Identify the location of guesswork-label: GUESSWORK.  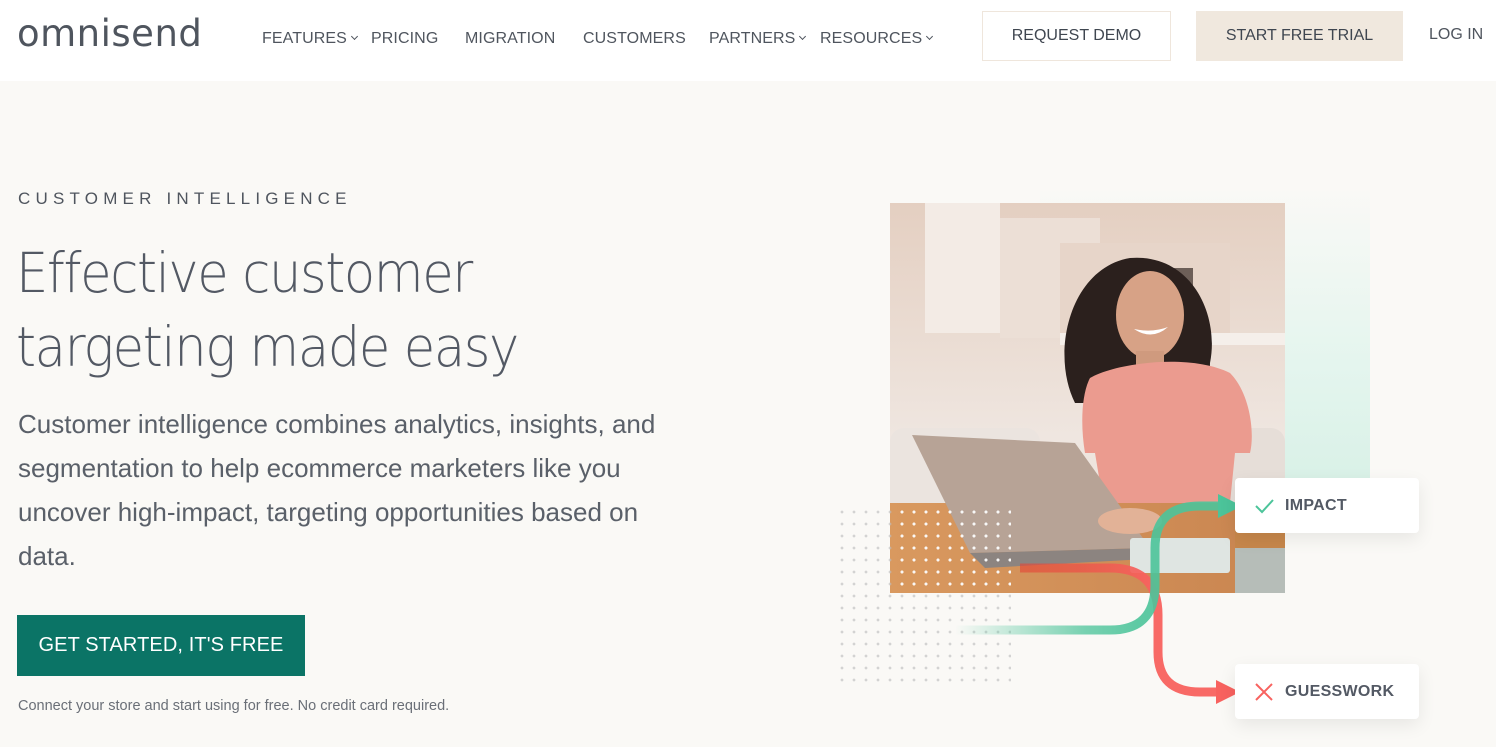
(1340, 691).